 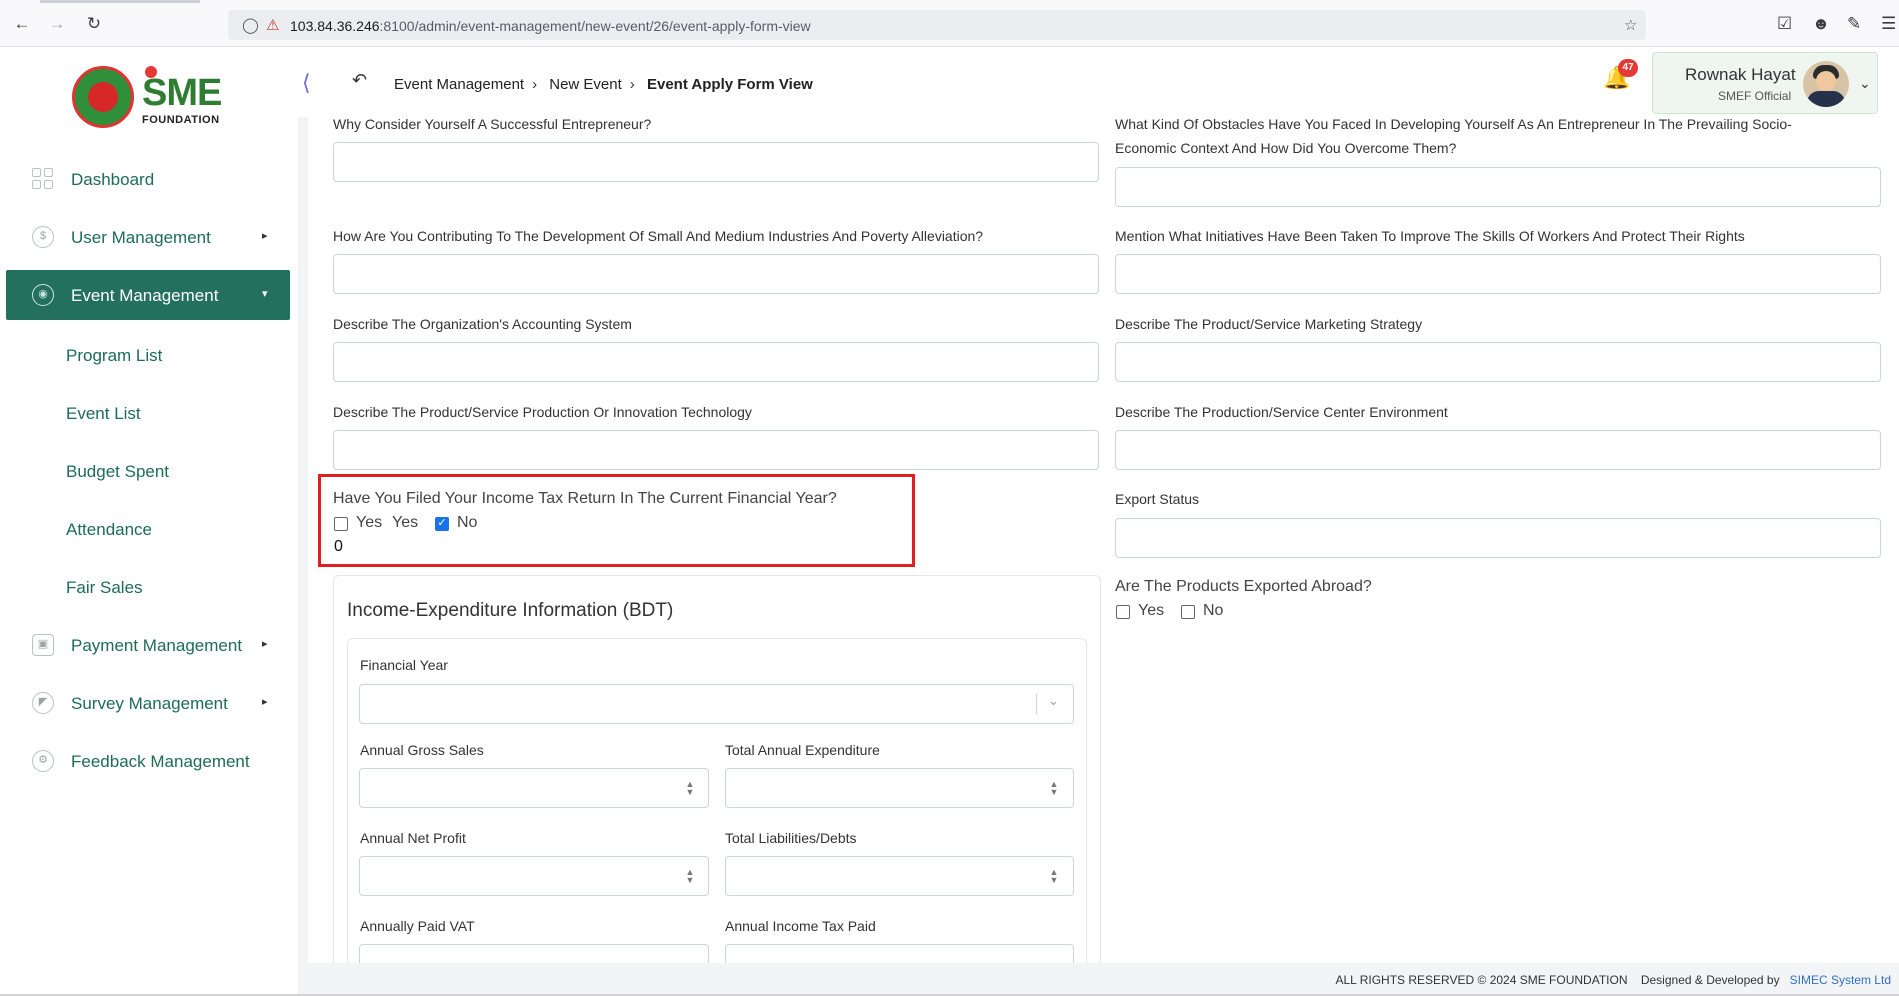 What do you see at coordinates (1123, 612) in the screenshot?
I see `exported-yes-checkbox` at bounding box center [1123, 612].